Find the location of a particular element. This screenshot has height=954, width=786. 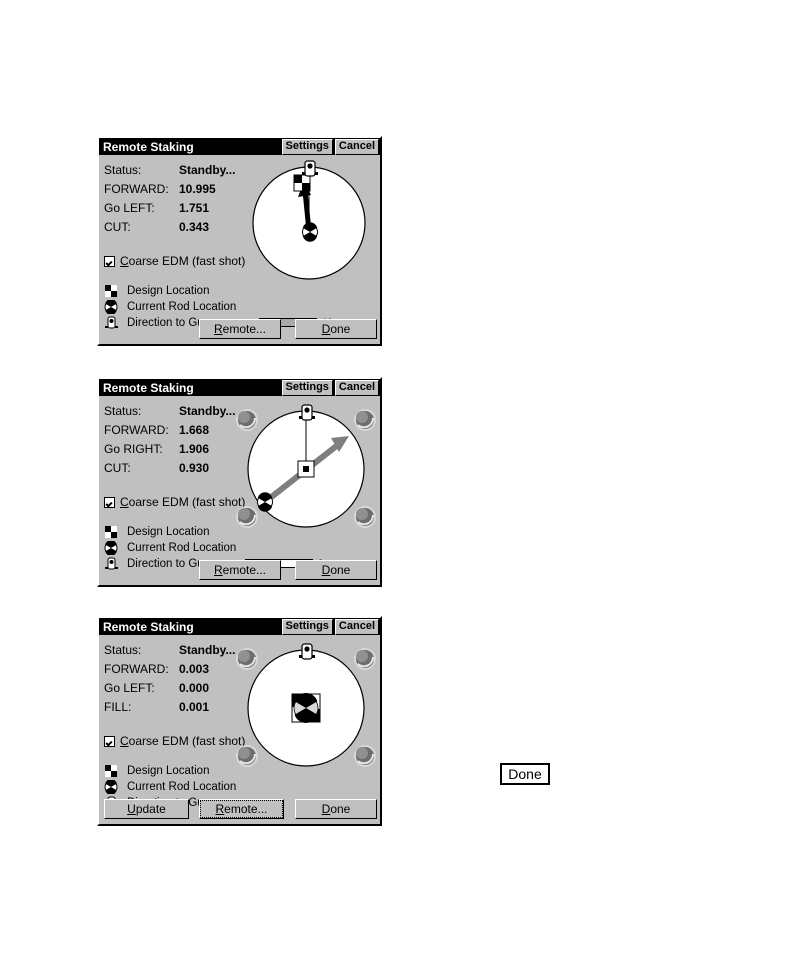

readout-row: FORWARD: 10.995 is located at coordinates (184, 188).